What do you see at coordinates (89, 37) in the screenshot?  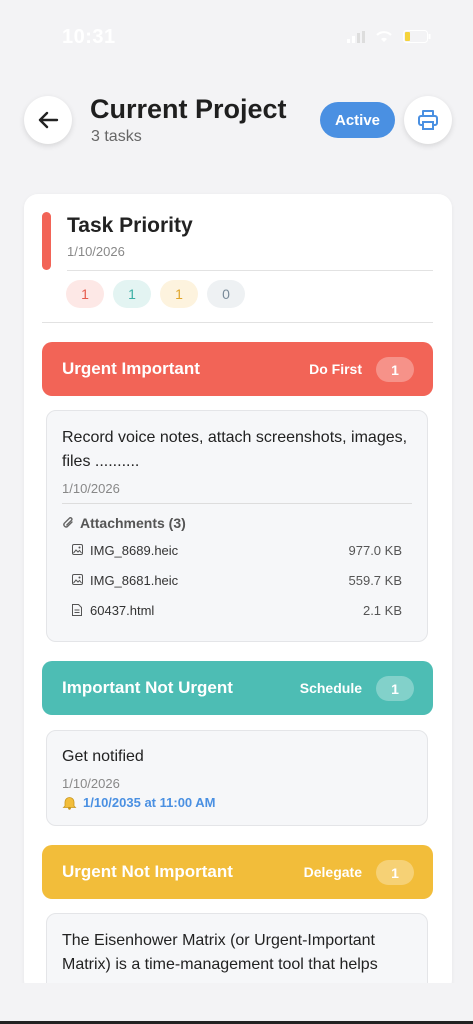 I see `status-time: 10:31` at bounding box center [89, 37].